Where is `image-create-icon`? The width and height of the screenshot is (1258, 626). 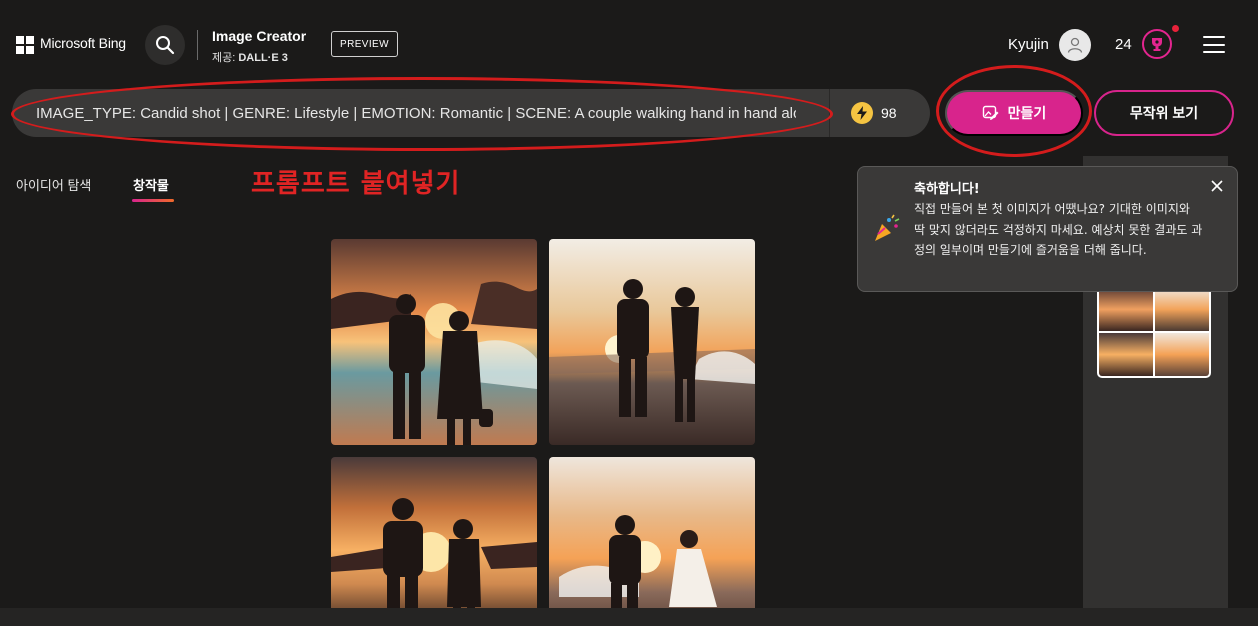 image-create-icon is located at coordinates (990, 112).